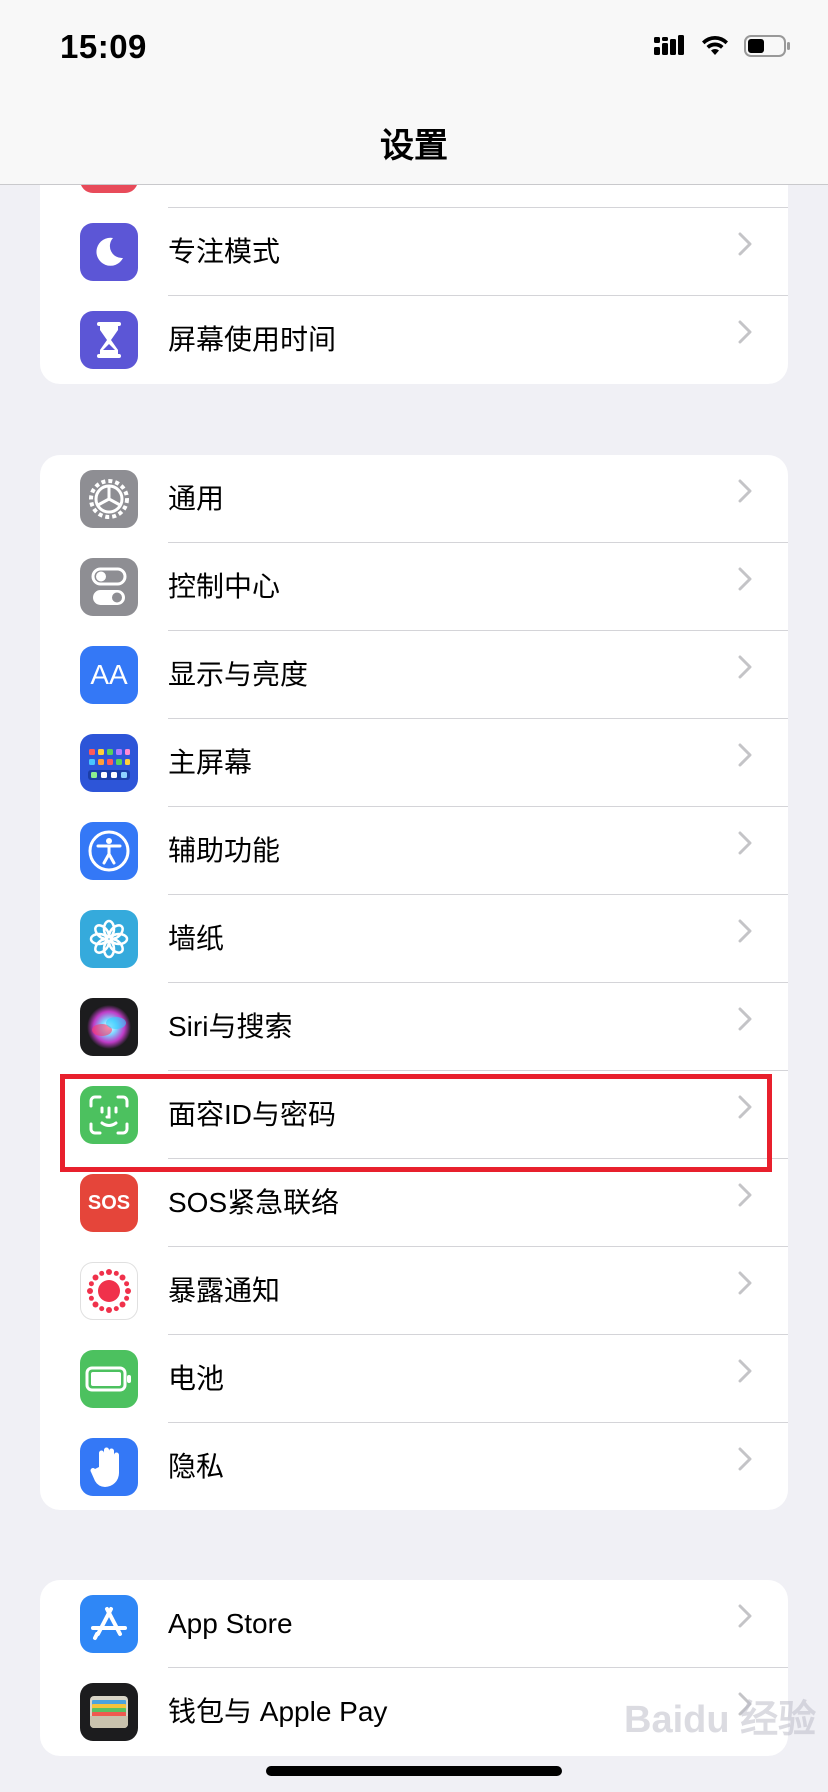 This screenshot has height=1792, width=828. I want to click on text-size-icon: AA, so click(109, 675).